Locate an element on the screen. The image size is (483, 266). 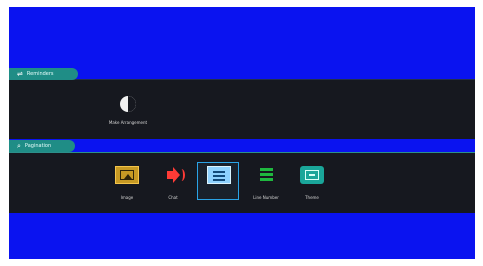
make-arrangement-setting: Make Arrangement is located at coordinates (128, 110).